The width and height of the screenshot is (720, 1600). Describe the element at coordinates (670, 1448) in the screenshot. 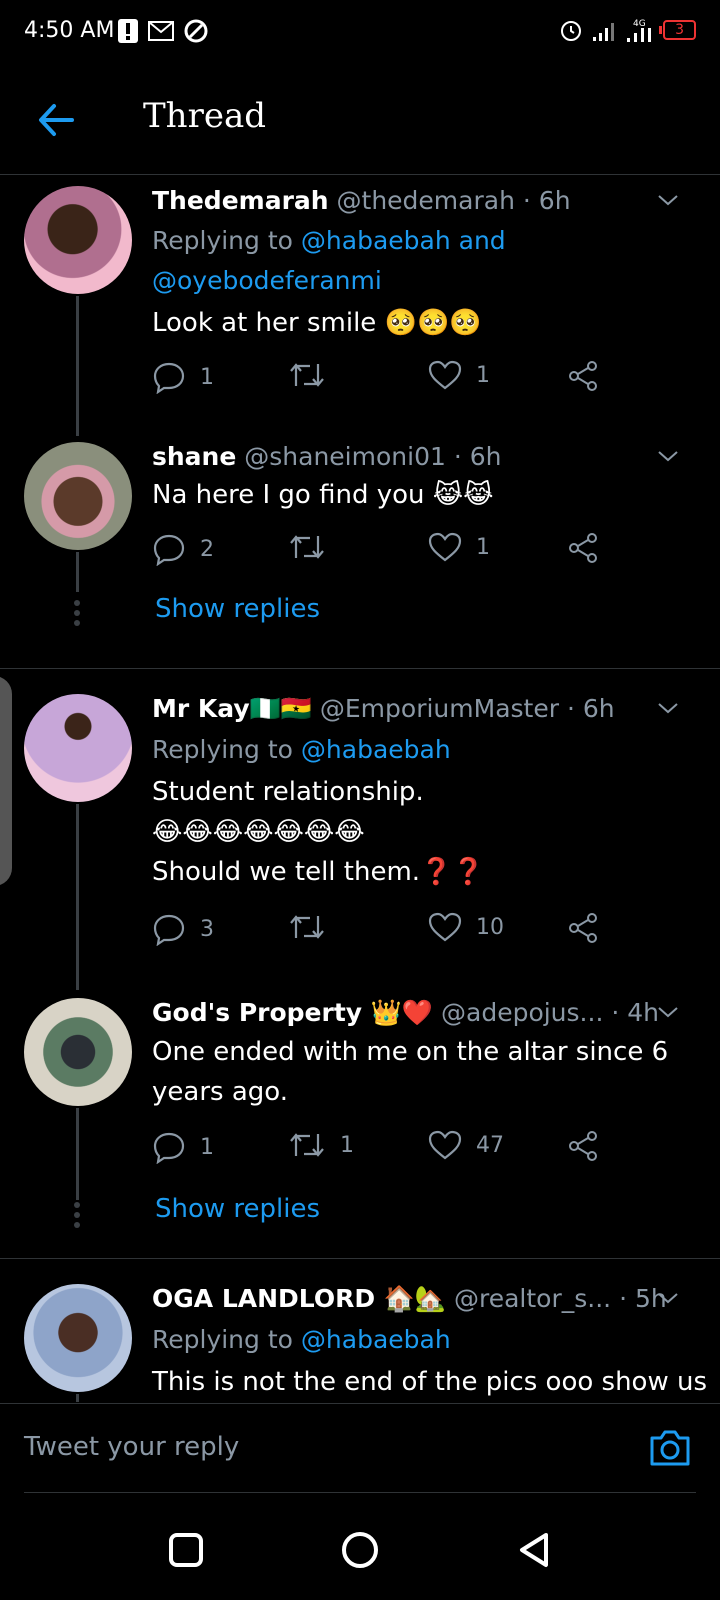

I see `camera-icon` at that location.